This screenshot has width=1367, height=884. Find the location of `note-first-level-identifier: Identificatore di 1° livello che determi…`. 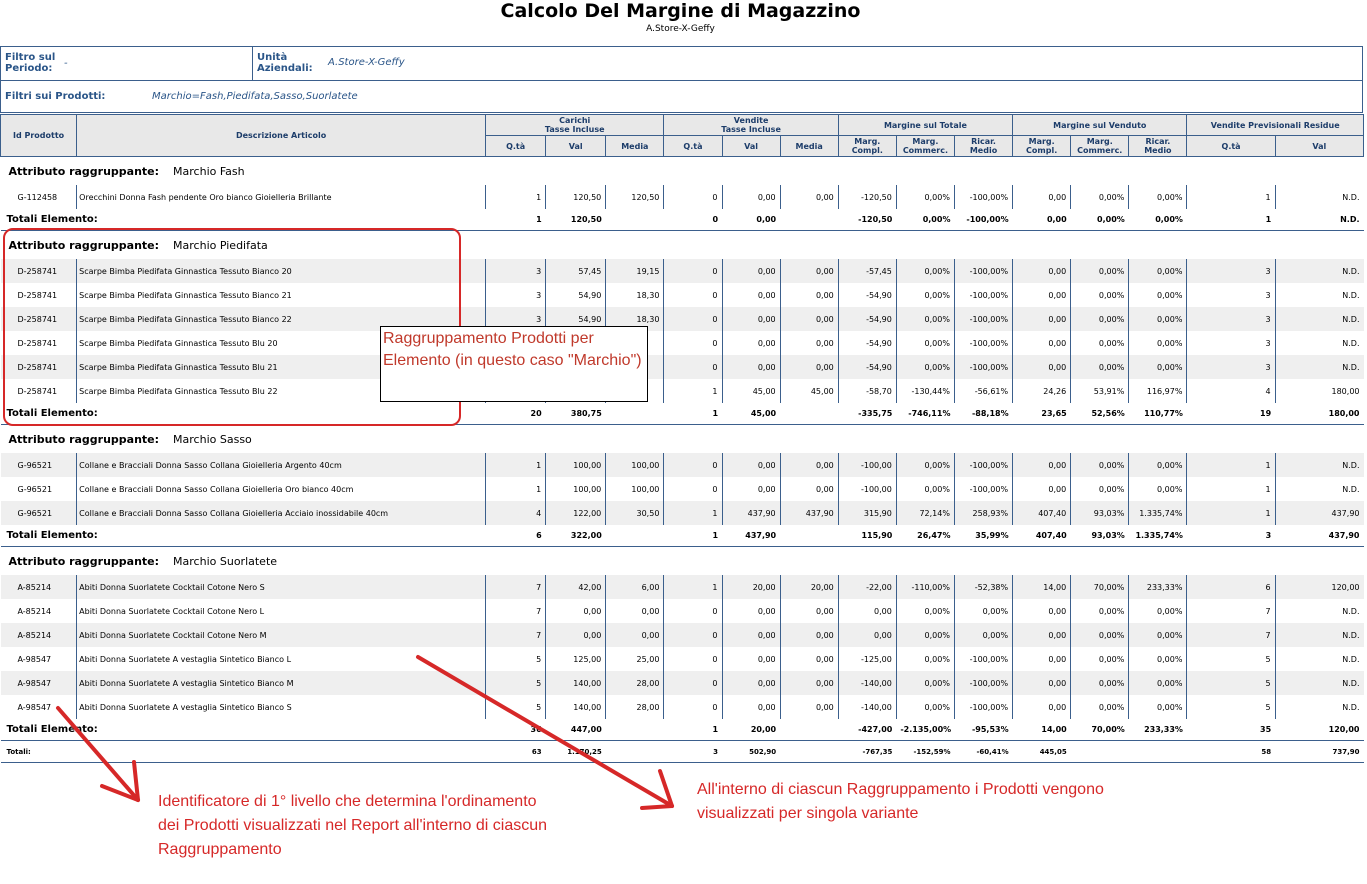

note-first-level-identifier: Identificatore di 1° livello che determi… is located at coordinates (353, 825).